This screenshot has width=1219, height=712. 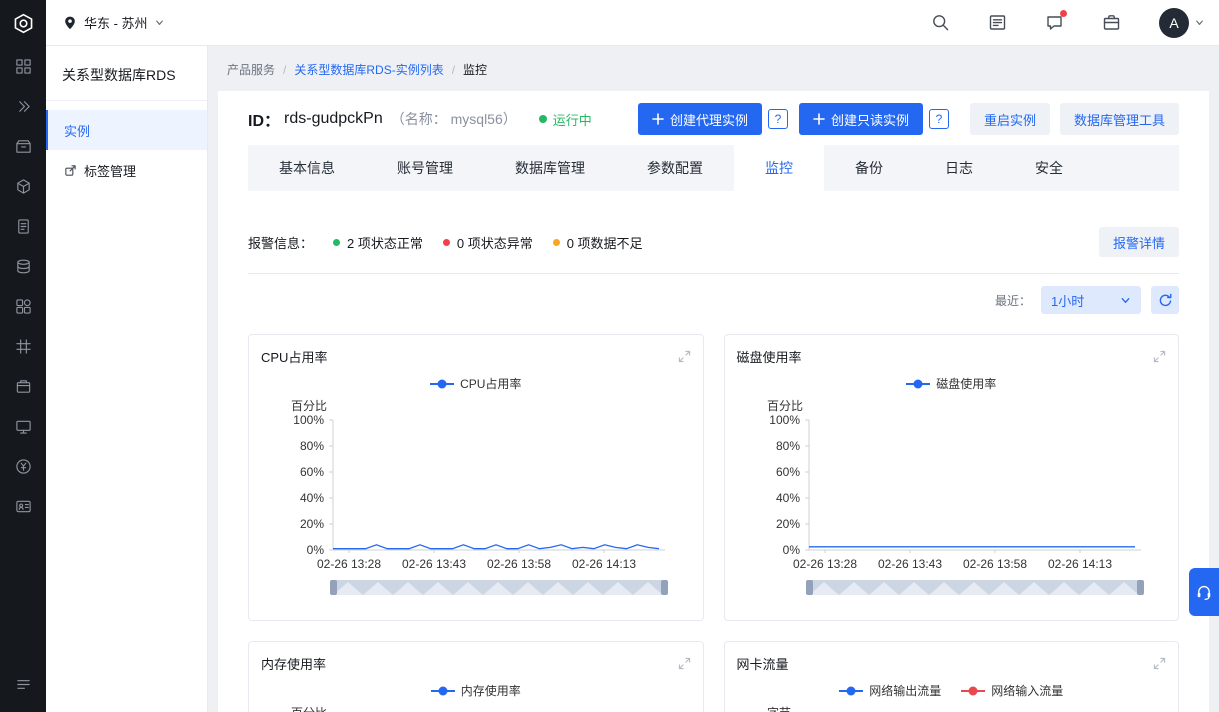 What do you see at coordinates (1174, 22) in the screenshot?
I see `avatar: A` at bounding box center [1174, 22].